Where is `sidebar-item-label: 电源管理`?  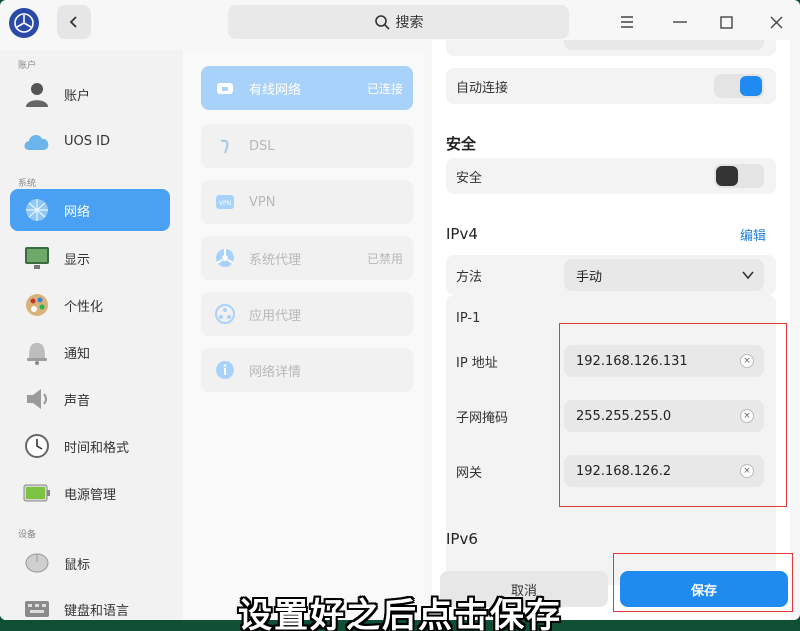
sidebar-item-label: 电源管理 is located at coordinates (90, 495).